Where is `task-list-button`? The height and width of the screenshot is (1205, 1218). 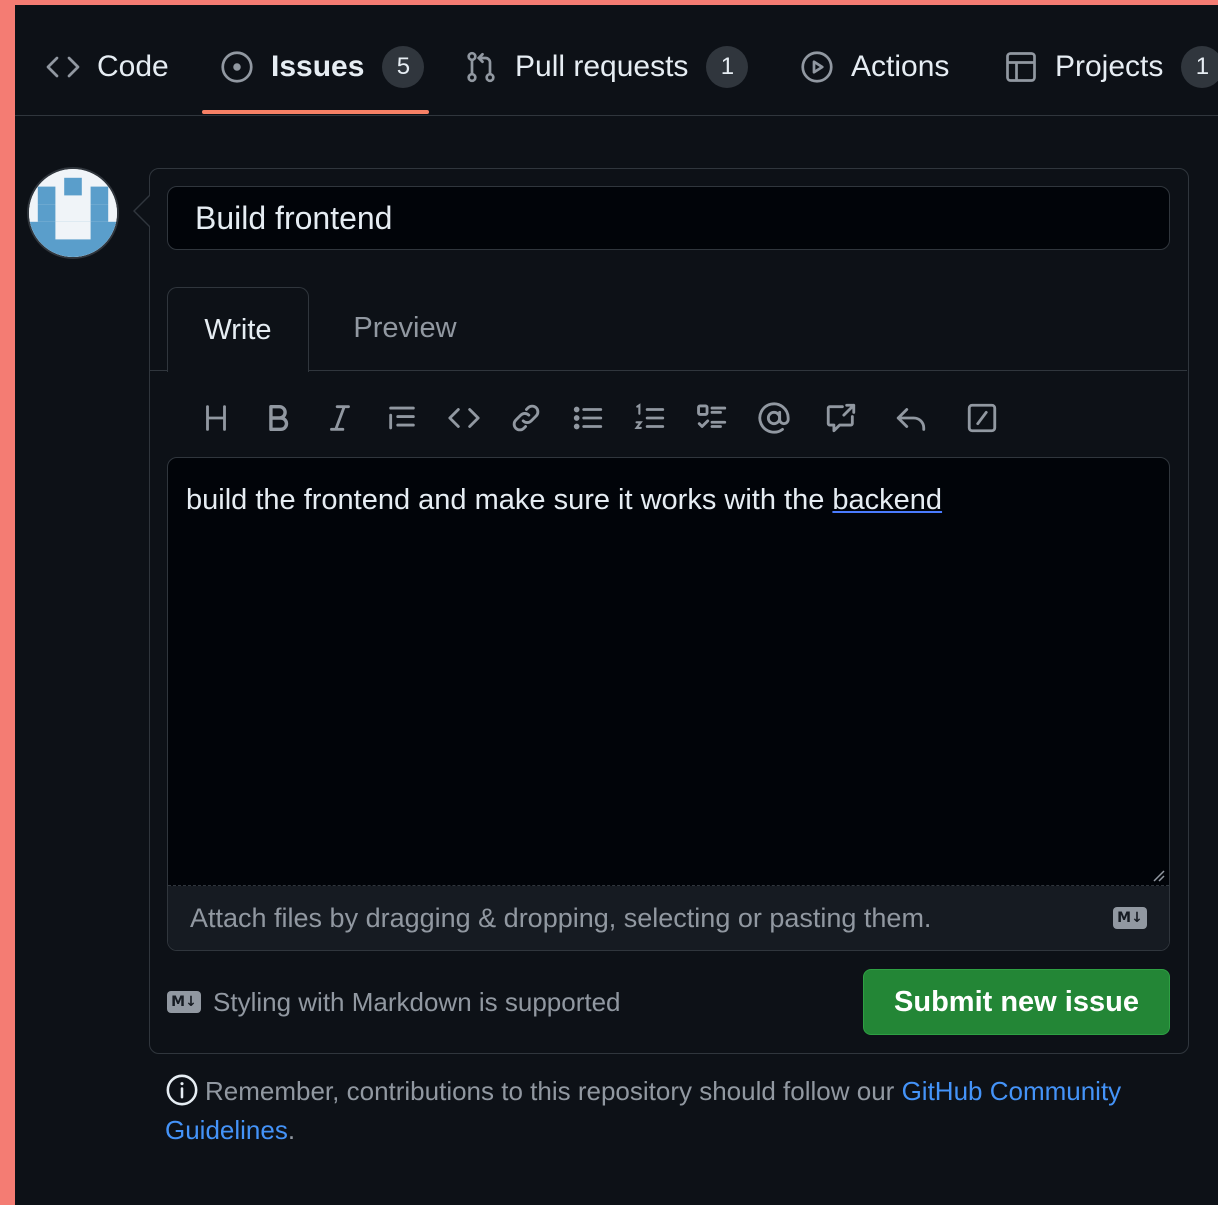 task-list-button is located at coordinates (712, 418).